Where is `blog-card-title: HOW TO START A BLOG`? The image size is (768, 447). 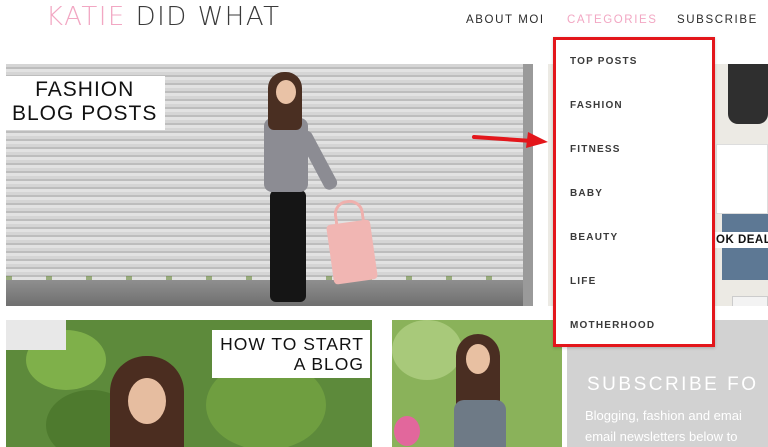
blog-card-title: HOW TO START A BLOG is located at coordinates (291, 354).